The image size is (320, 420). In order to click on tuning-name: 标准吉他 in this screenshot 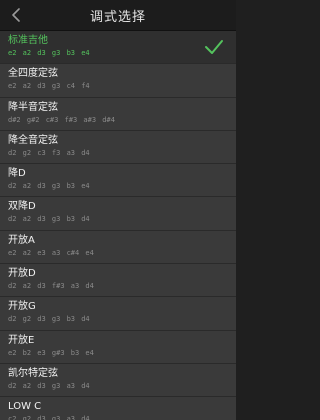, I will do `click(28, 40)`.